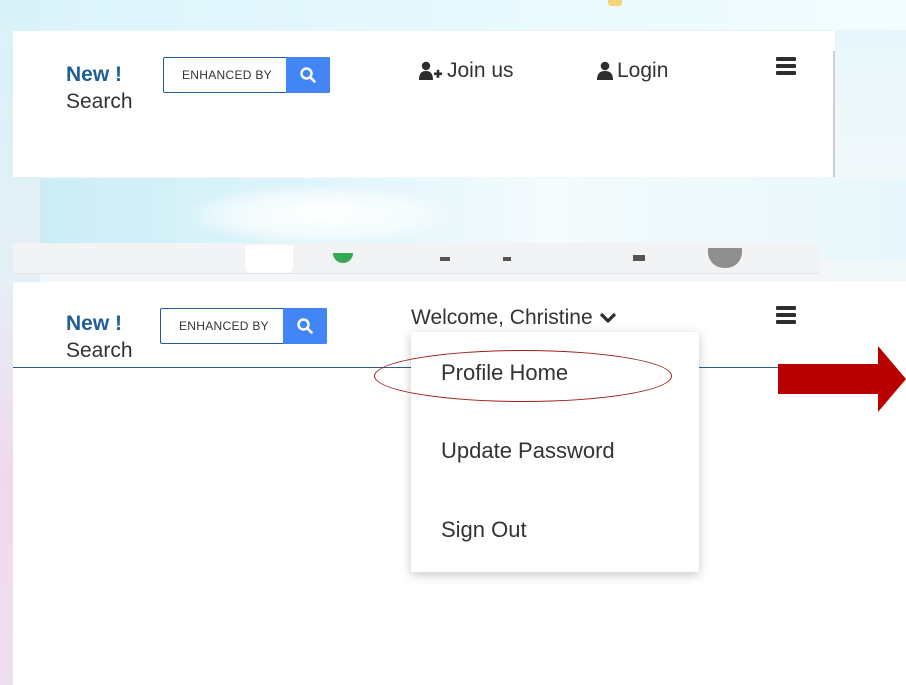  I want to click on chevron-down-icon, so click(607, 317).